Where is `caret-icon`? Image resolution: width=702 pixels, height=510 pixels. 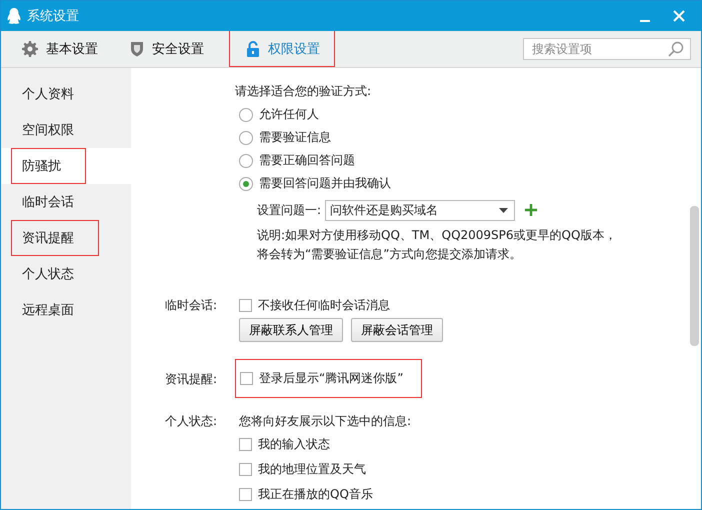 caret-icon is located at coordinates (503, 210).